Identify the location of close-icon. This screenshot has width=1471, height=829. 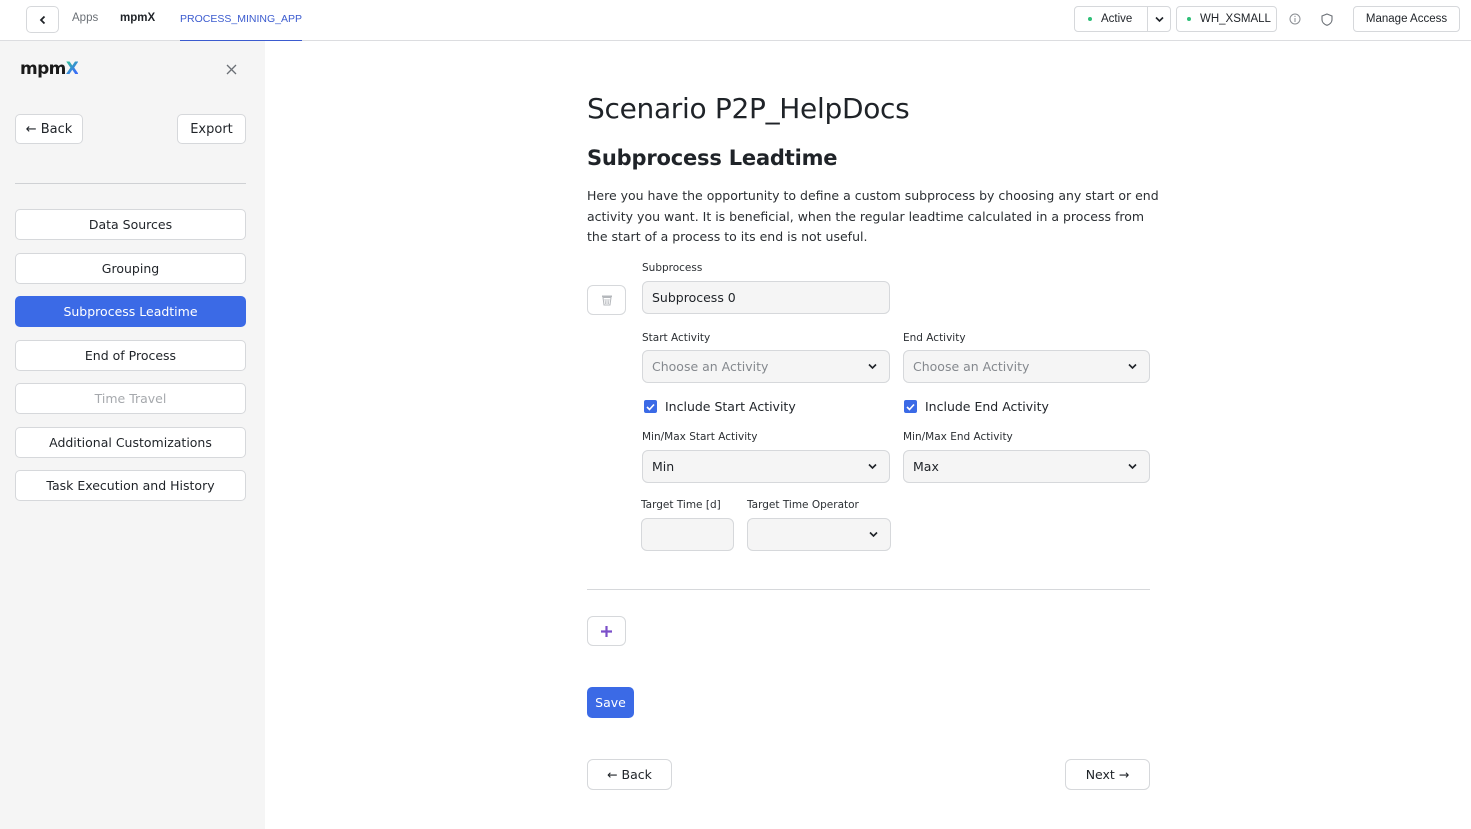
(231, 69).